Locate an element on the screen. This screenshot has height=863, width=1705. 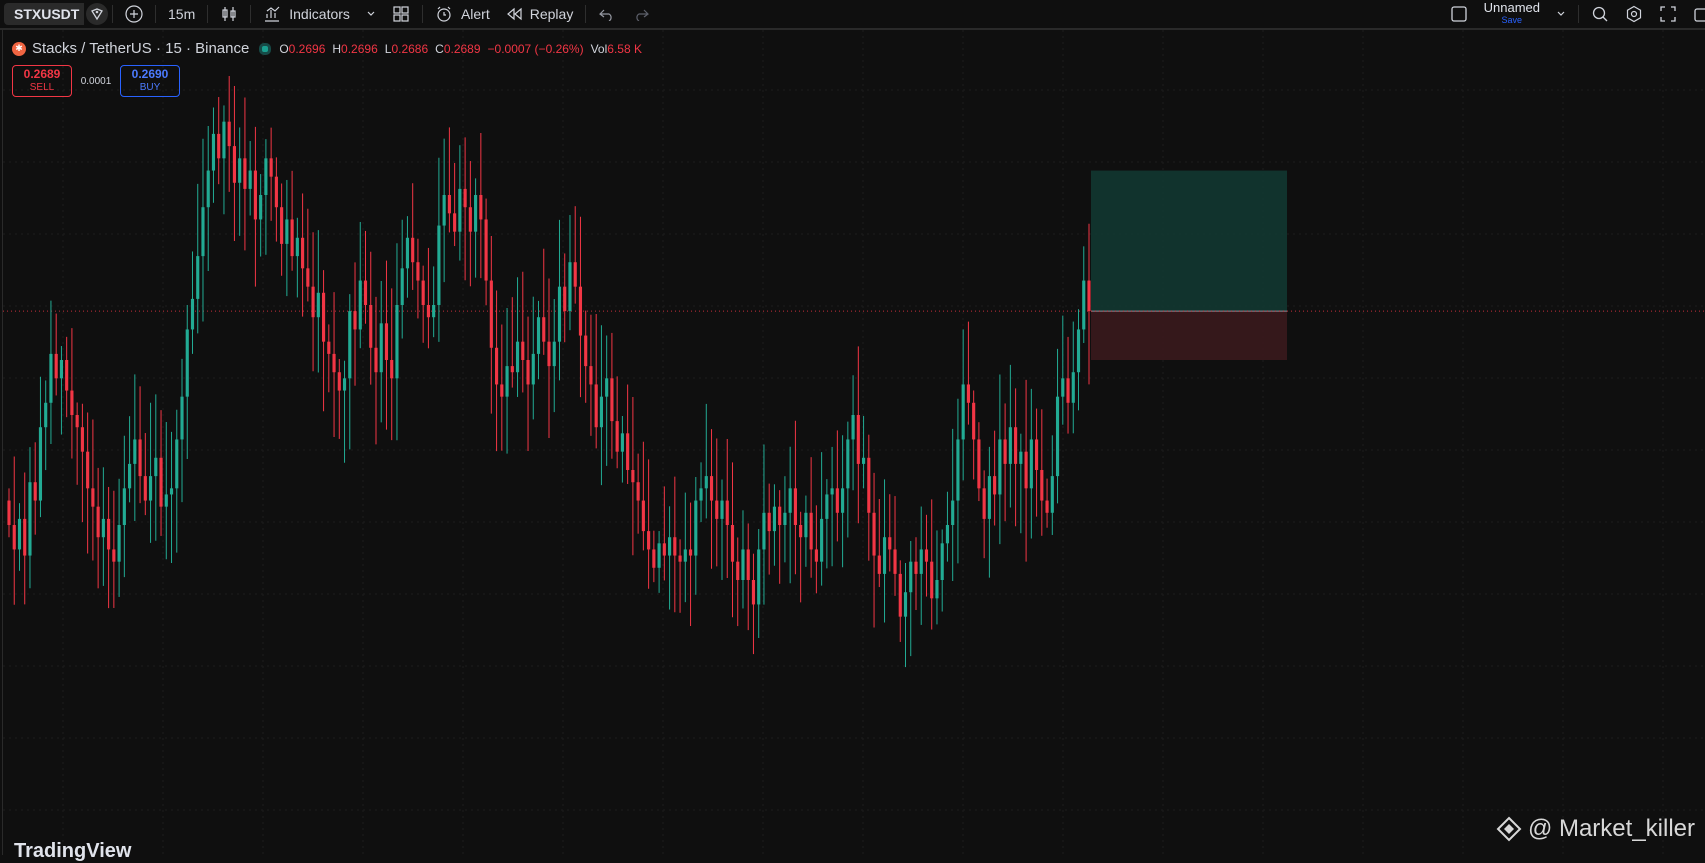
screenshot-button is located at coordinates (1695, 14).